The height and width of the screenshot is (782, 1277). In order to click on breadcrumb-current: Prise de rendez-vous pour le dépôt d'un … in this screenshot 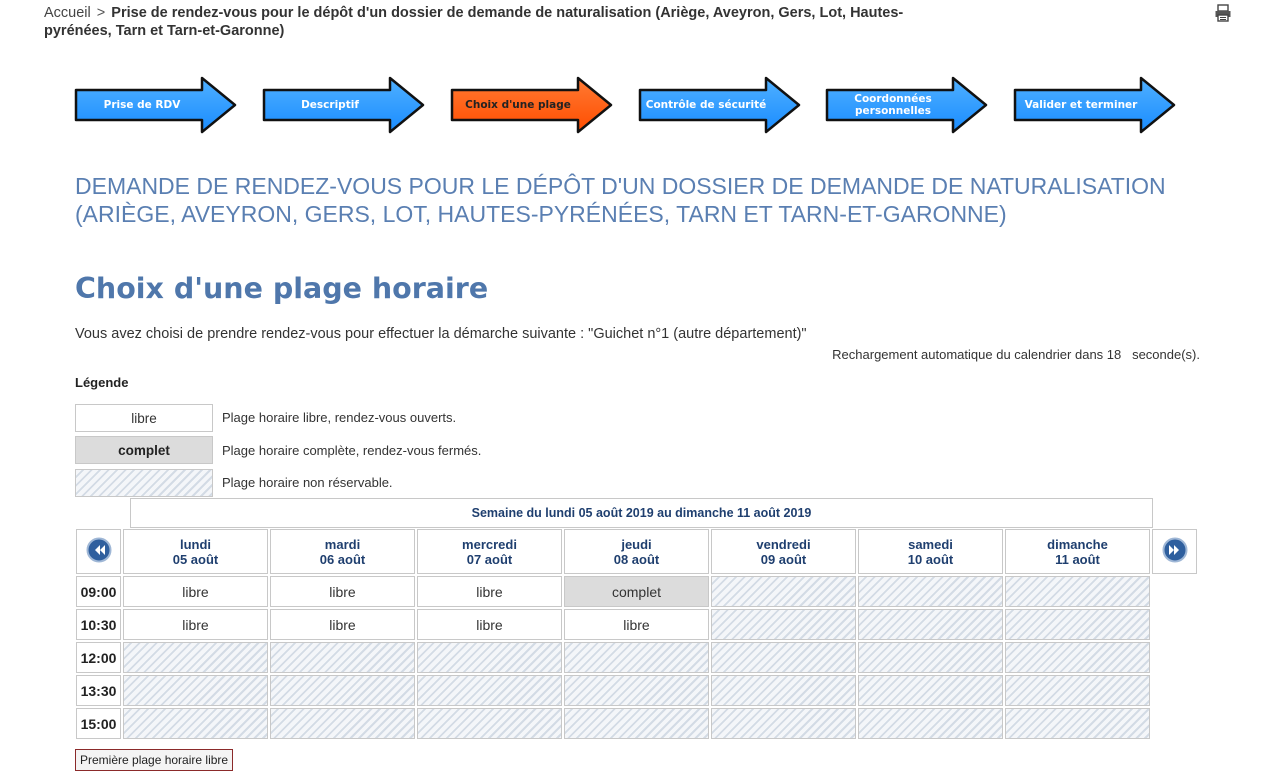, I will do `click(474, 22)`.